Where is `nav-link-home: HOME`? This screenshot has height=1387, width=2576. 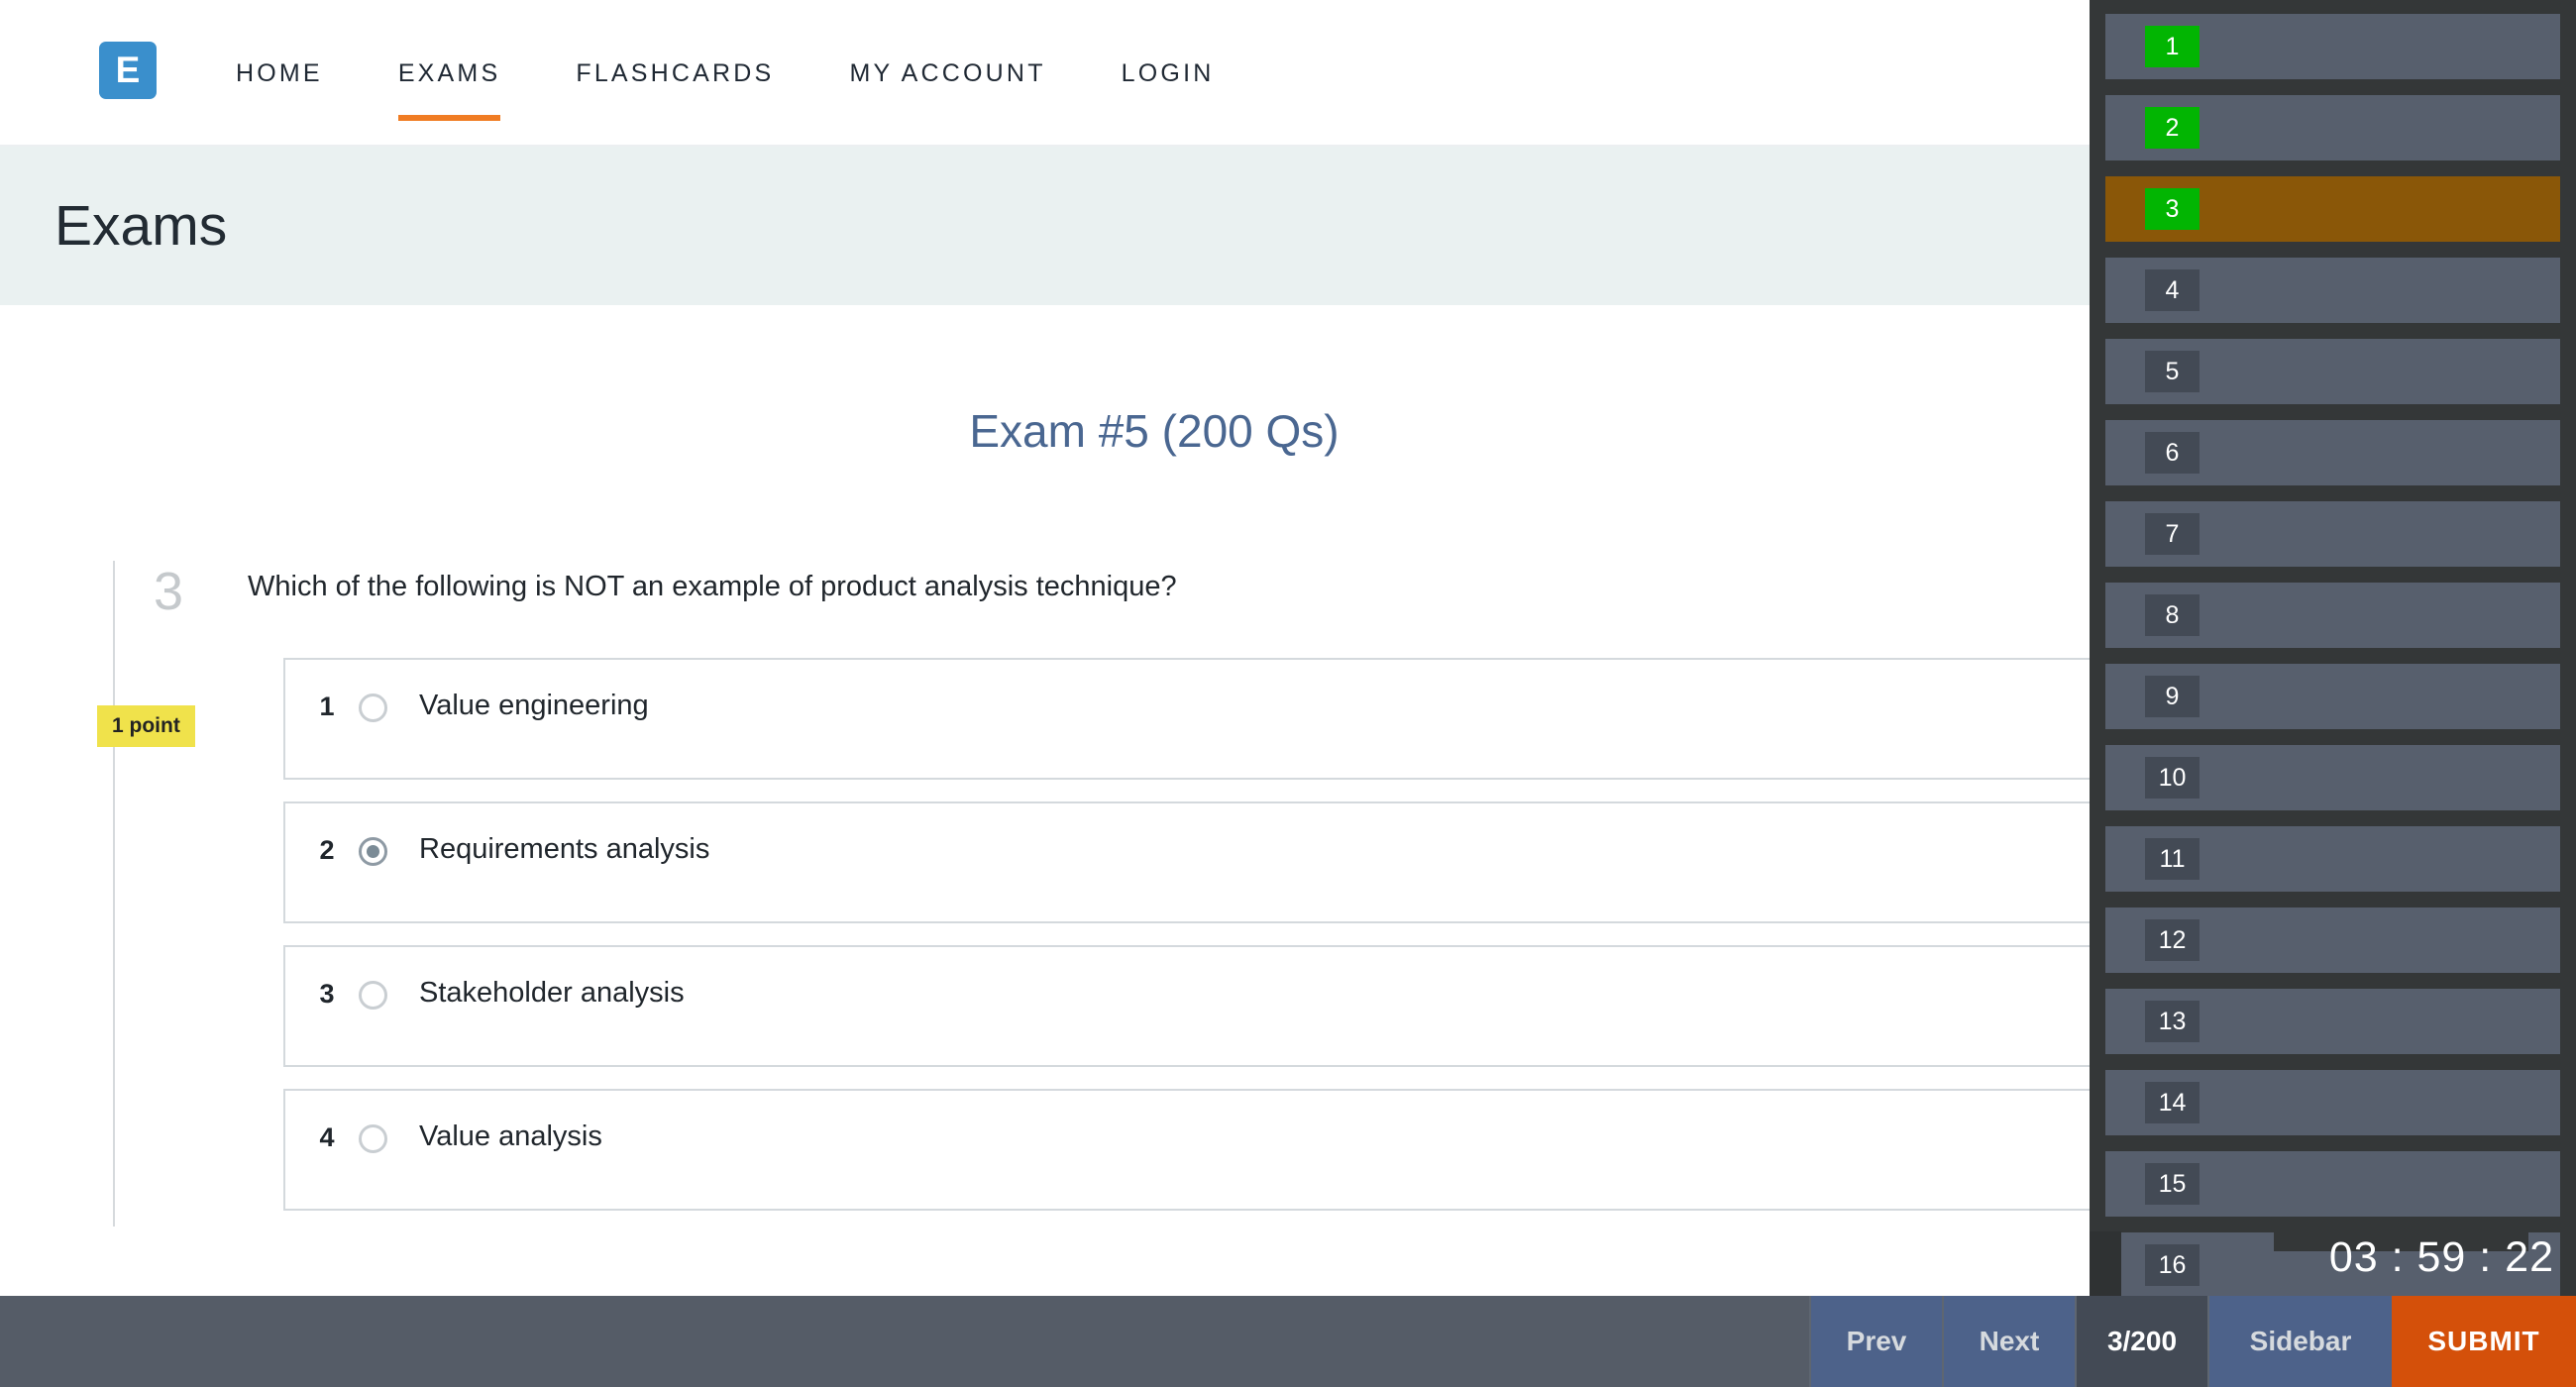
nav-link-home: HOME is located at coordinates (279, 73).